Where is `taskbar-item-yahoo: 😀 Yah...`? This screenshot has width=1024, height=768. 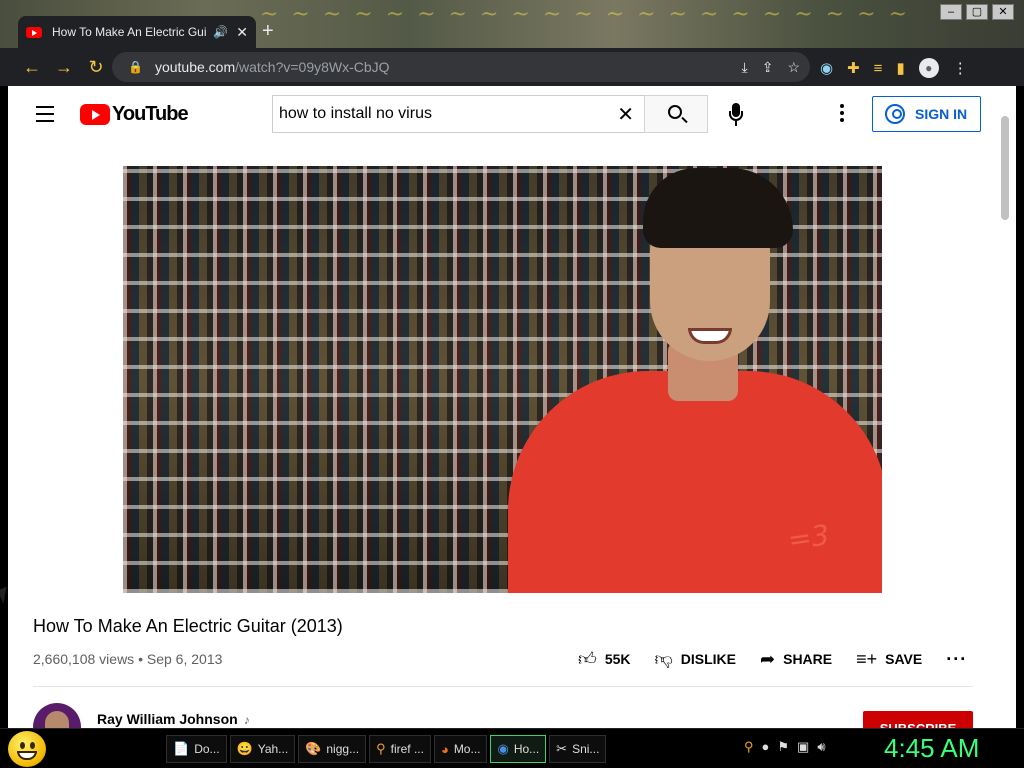 taskbar-item-yahoo: 😀 Yah... is located at coordinates (262, 749).